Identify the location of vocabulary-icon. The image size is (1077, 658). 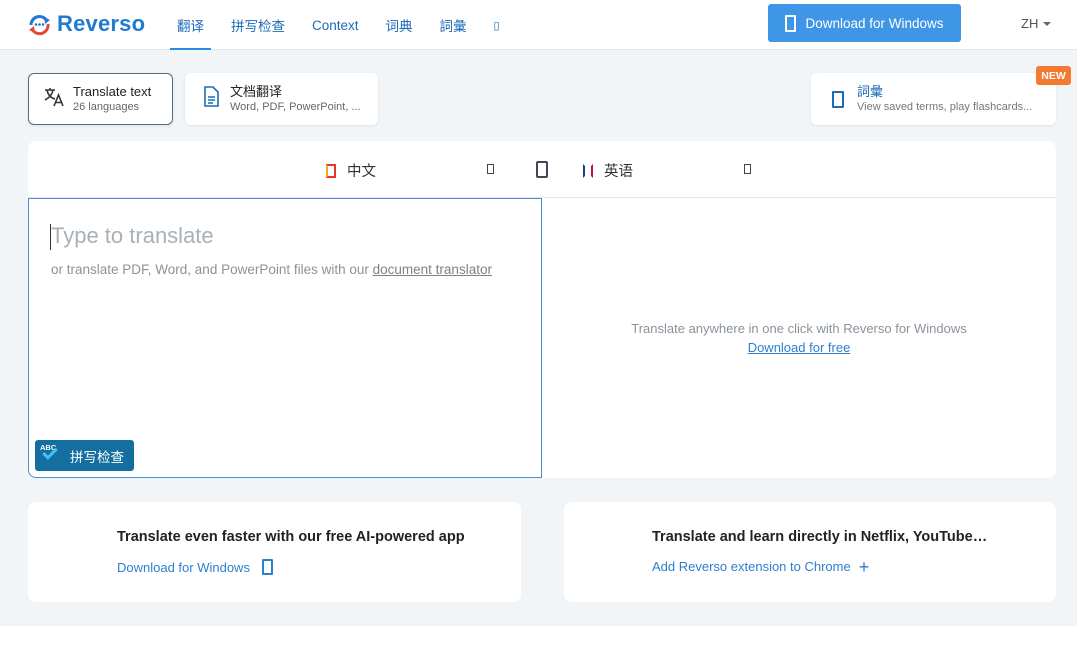
(838, 99).